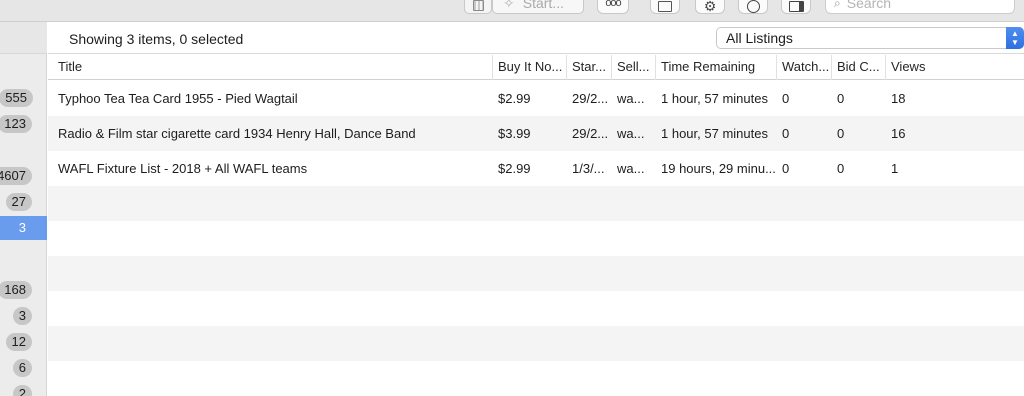 The image size is (1024, 396). What do you see at coordinates (898, 133) in the screenshot?
I see `cell-views: 16` at bounding box center [898, 133].